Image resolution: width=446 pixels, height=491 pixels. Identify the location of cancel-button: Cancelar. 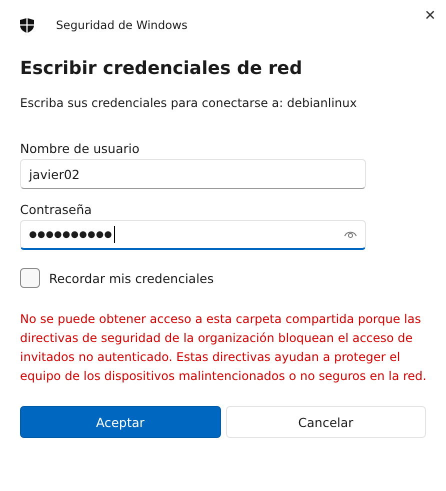
(326, 422).